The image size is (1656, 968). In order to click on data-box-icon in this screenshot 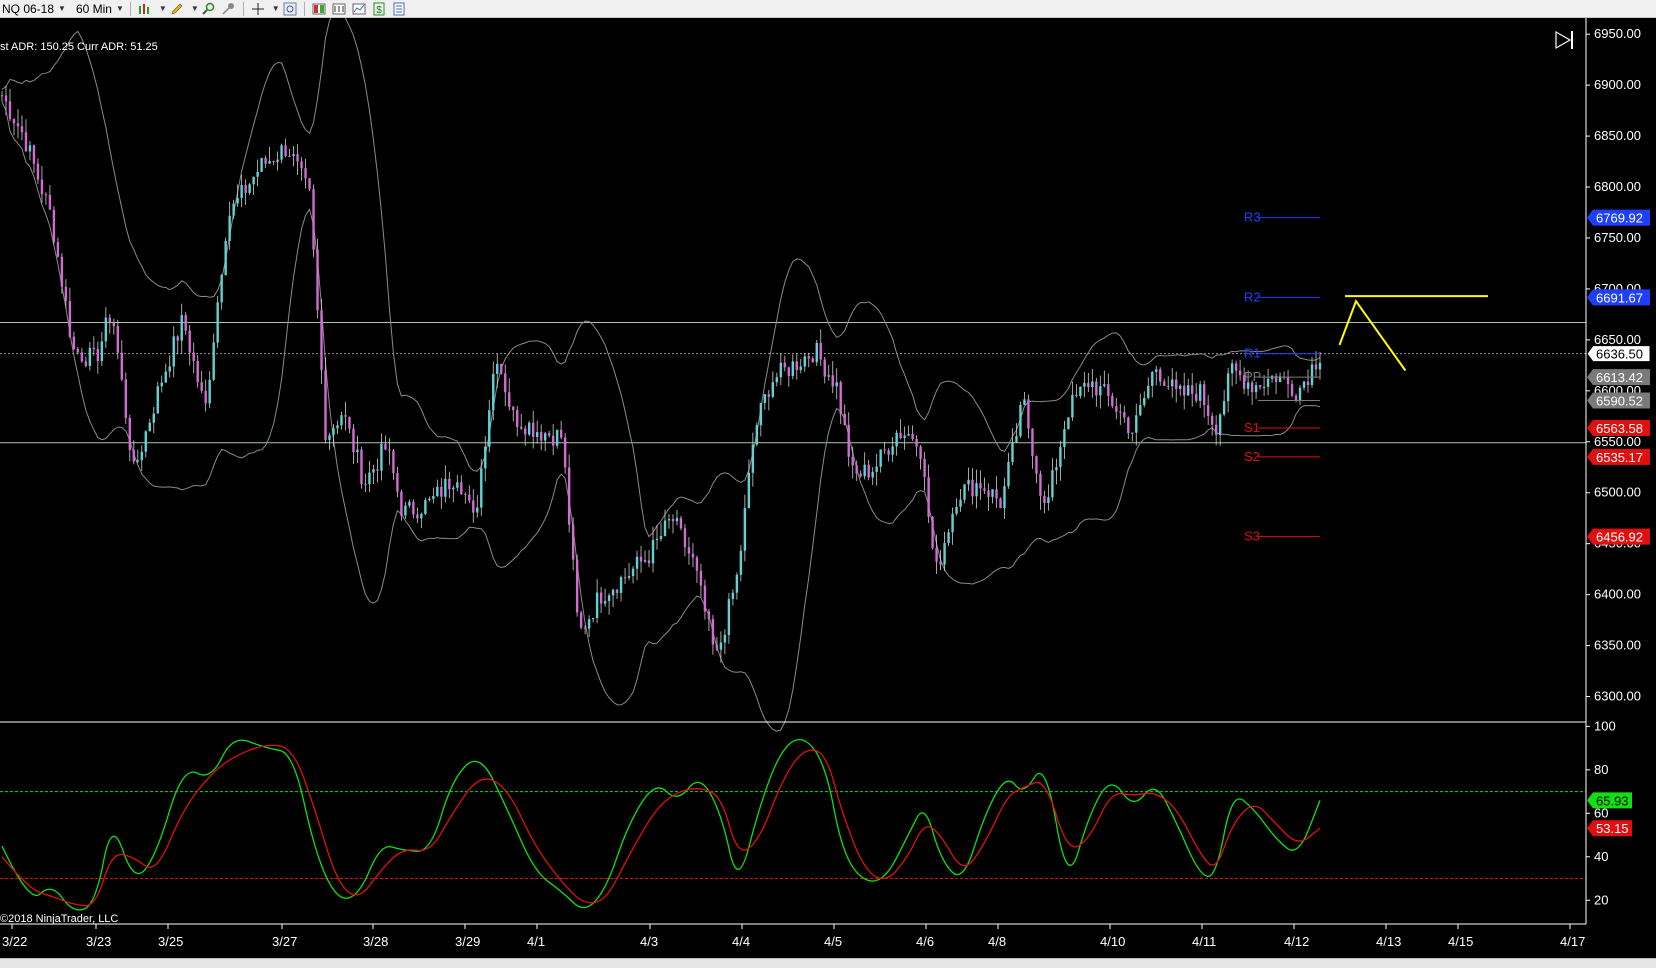, I will do `click(359, 8)`.